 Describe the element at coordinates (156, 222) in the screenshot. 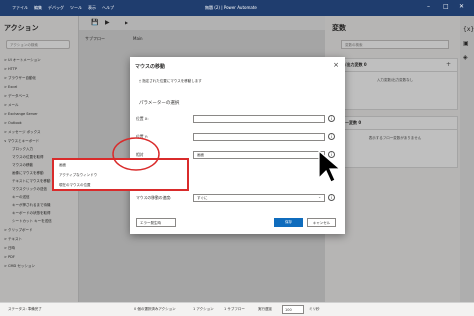

I see `error-handling-button: エラー発生時` at that location.